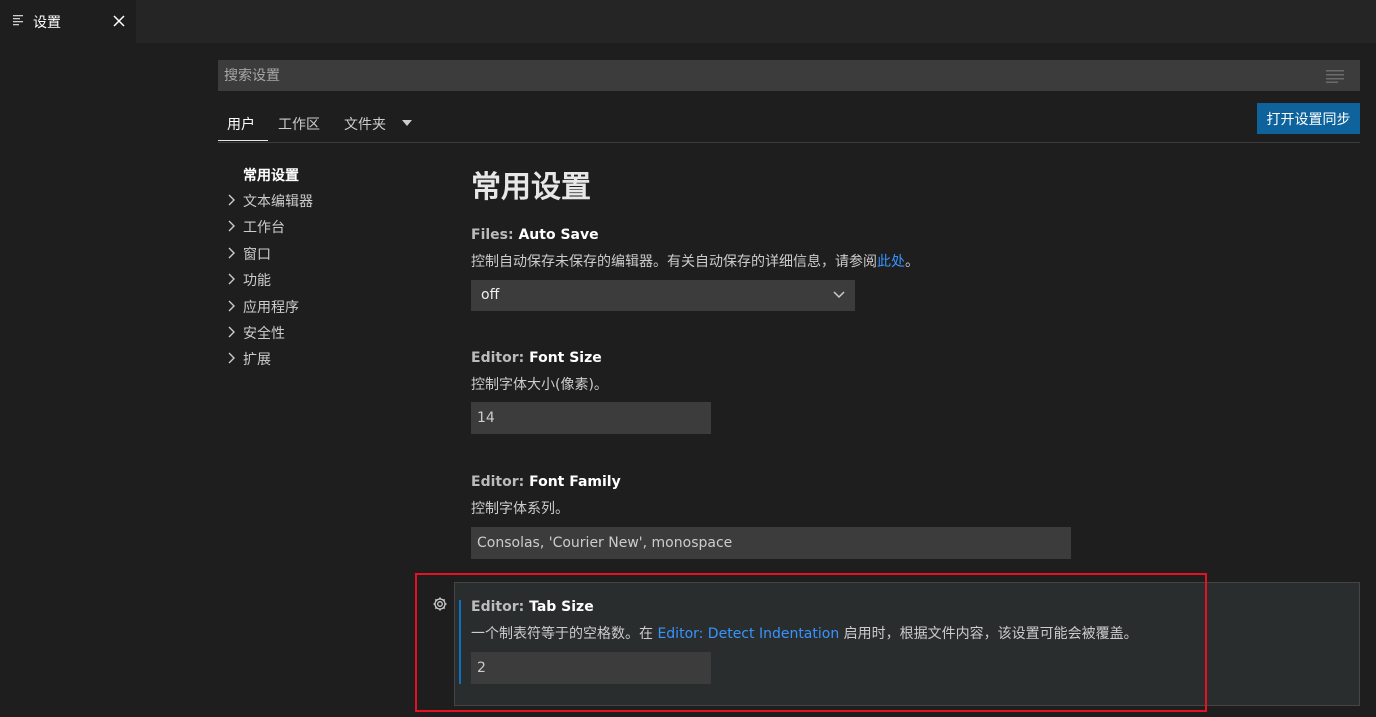 The height and width of the screenshot is (717, 1376). What do you see at coordinates (564, 634) in the screenshot?
I see `description-text: 一个制表符等于的空格数。在` at bounding box center [564, 634].